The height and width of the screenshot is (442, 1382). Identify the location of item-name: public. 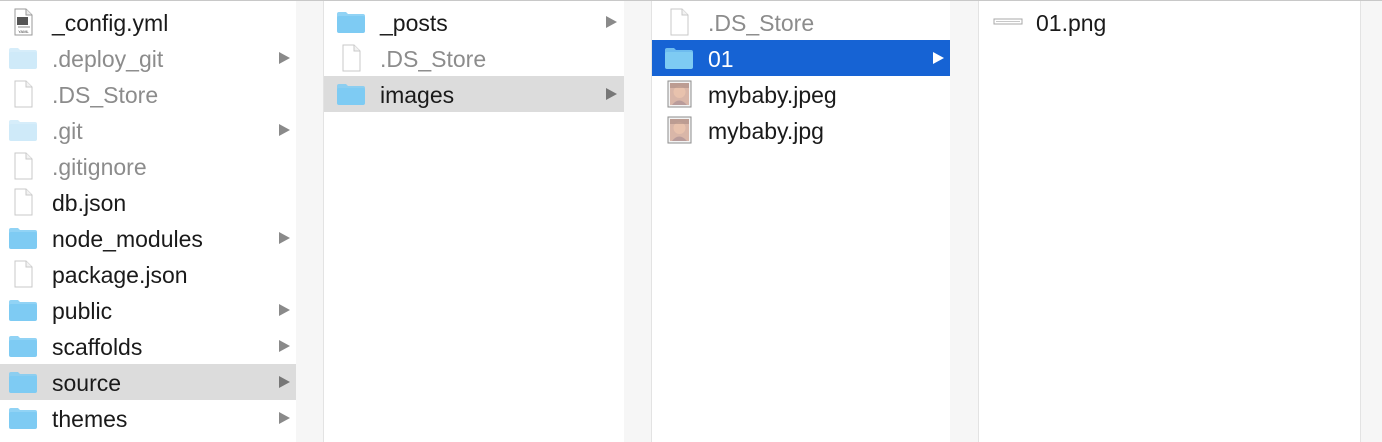
(82, 311).